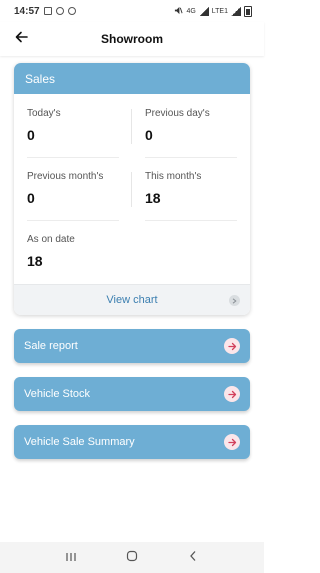  What do you see at coordinates (173, 176) in the screenshot?
I see `stat-this-month-label: This month's` at bounding box center [173, 176].